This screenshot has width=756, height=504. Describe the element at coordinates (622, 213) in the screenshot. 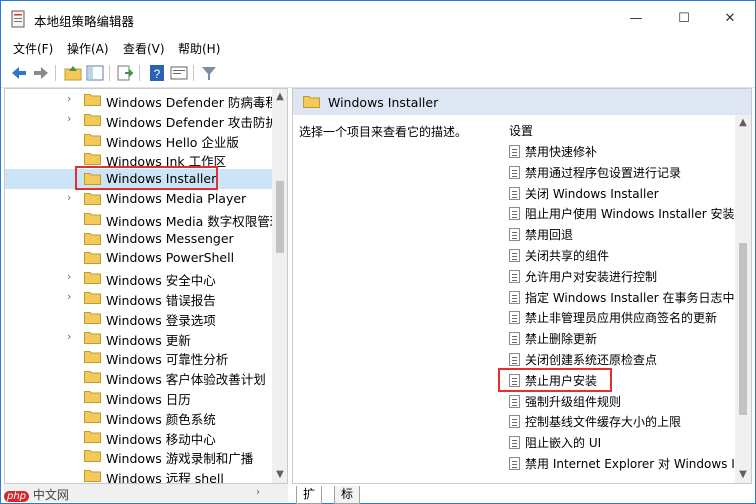

I see `setting-item: 阻止用户使用 Windows Installer 安装` at that location.